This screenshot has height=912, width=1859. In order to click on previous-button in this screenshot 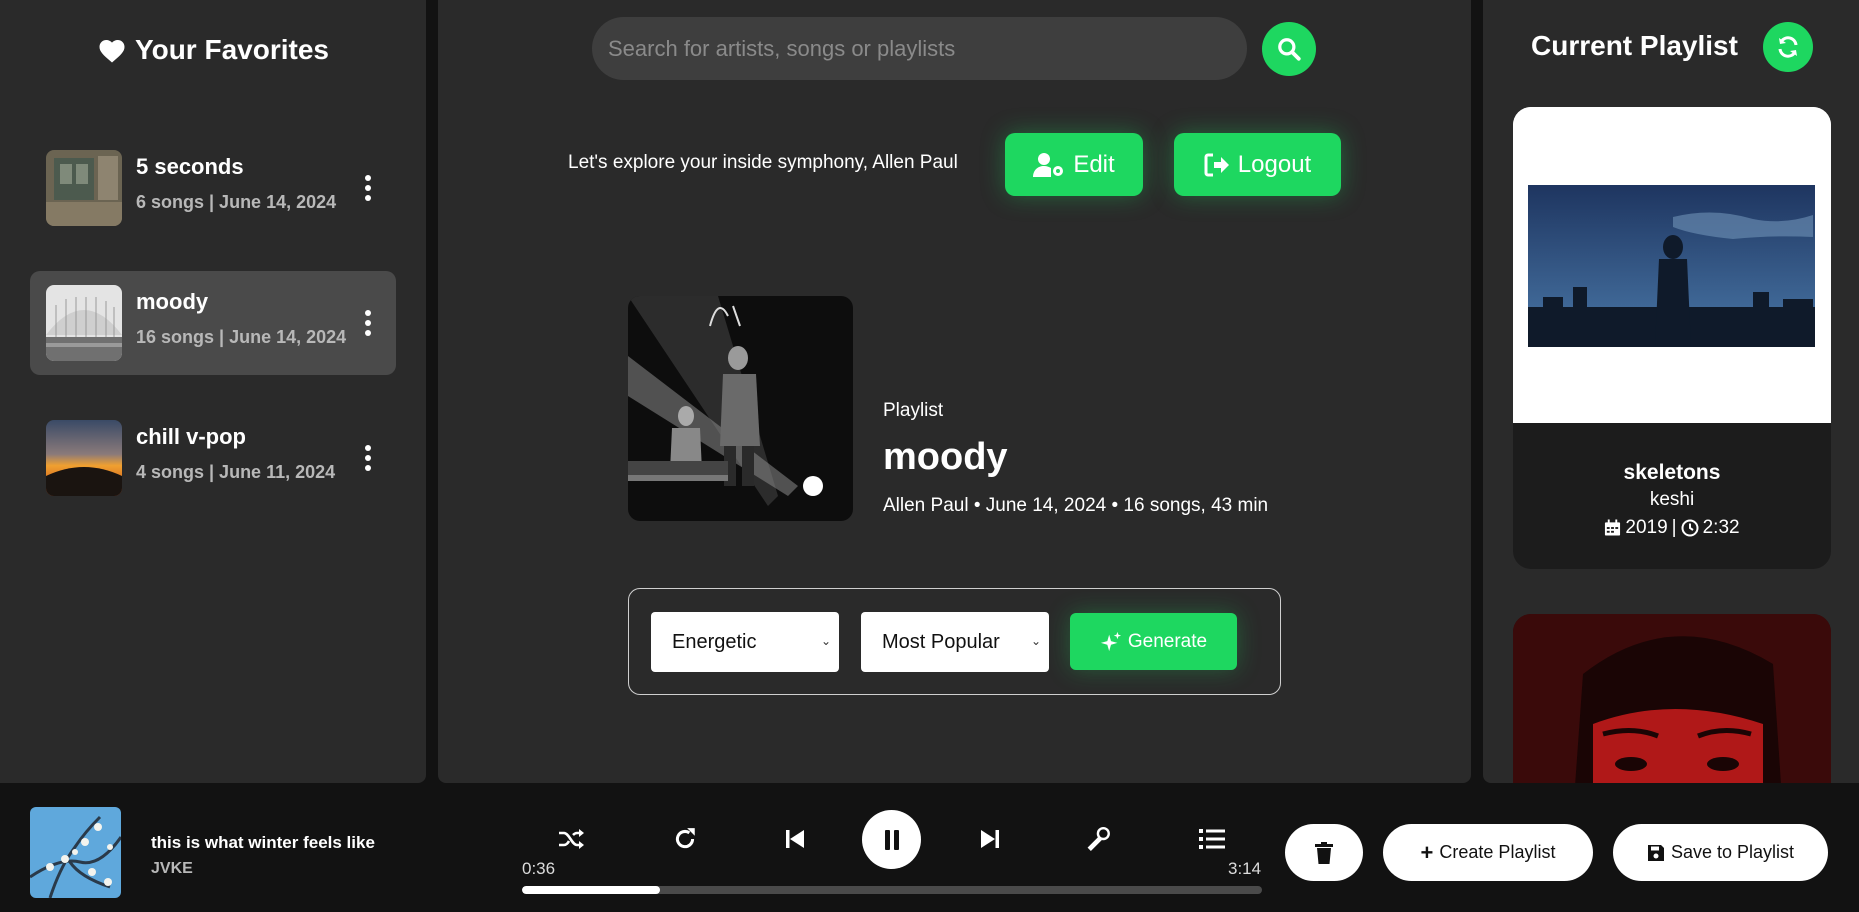, I will do `click(795, 839)`.